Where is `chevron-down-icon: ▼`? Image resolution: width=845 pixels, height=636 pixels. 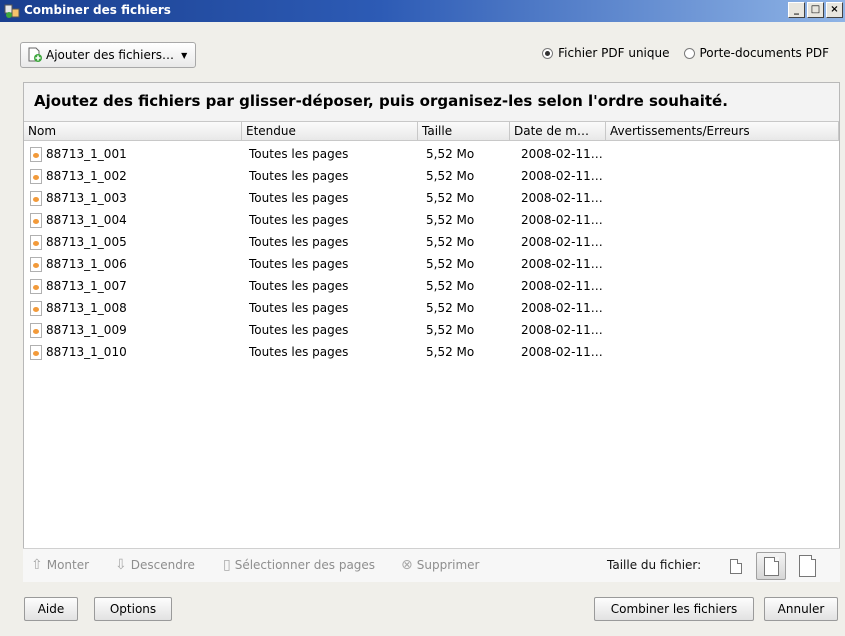 chevron-down-icon: ▼ is located at coordinates (184, 55).